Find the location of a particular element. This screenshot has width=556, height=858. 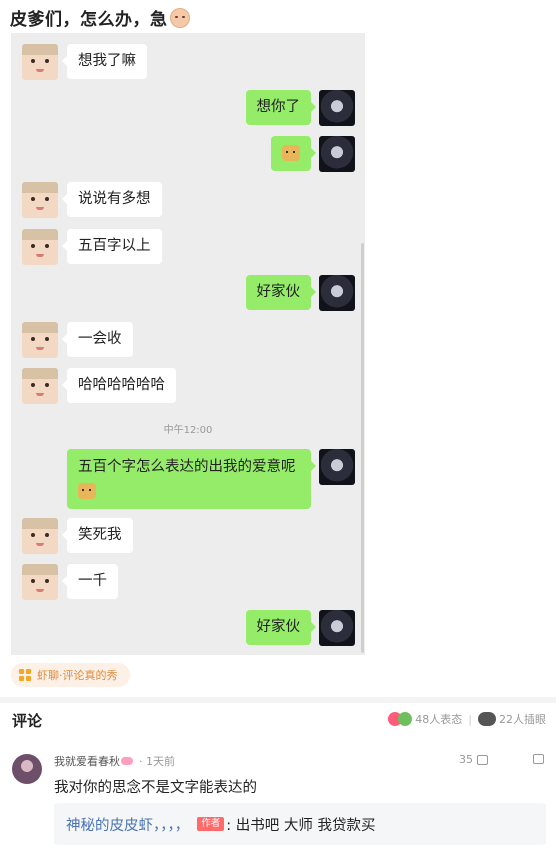

message-text: 五百个字怎么表达的出我的爱意呢 is located at coordinates (187, 467).